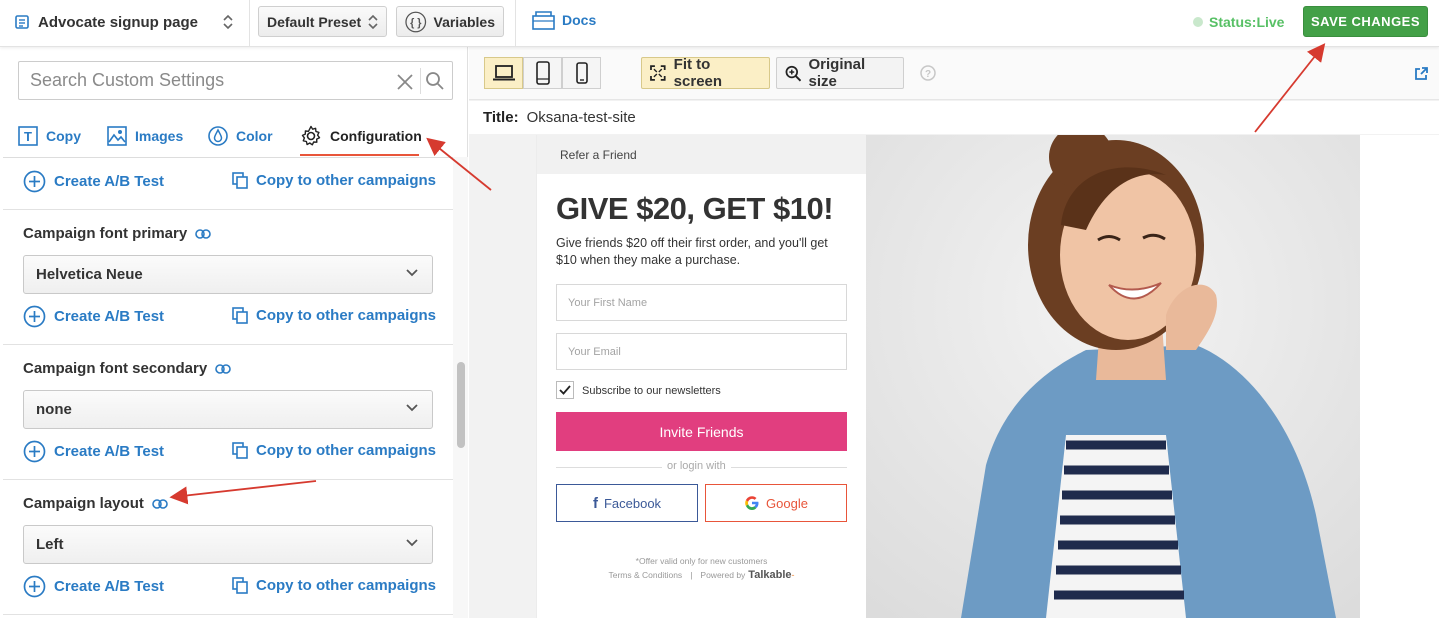 Image resolution: width=1439 pixels, height=618 pixels. What do you see at coordinates (581, 73) in the screenshot?
I see `phone-view-button` at bounding box center [581, 73].